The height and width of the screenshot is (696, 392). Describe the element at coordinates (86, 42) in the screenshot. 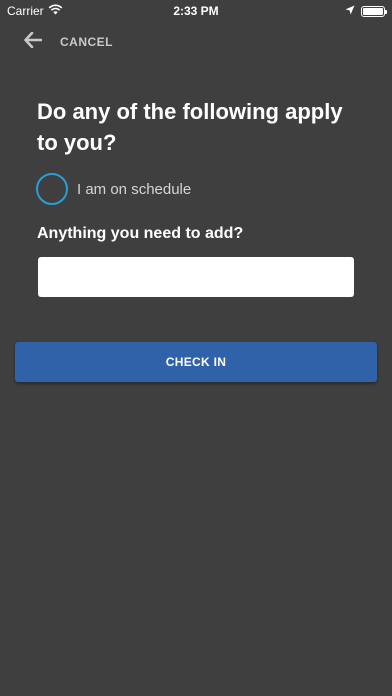

I see `cancel-button: CANCEL` at that location.